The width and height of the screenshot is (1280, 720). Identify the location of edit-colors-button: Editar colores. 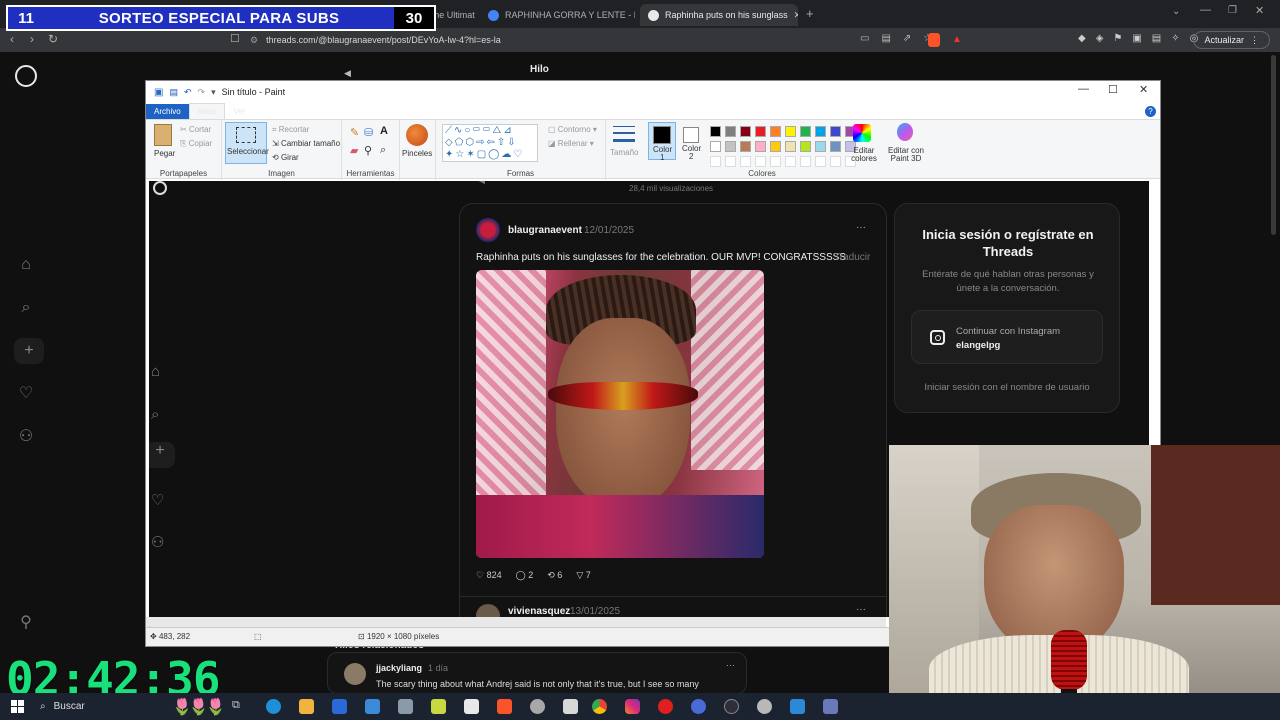
(864, 155).